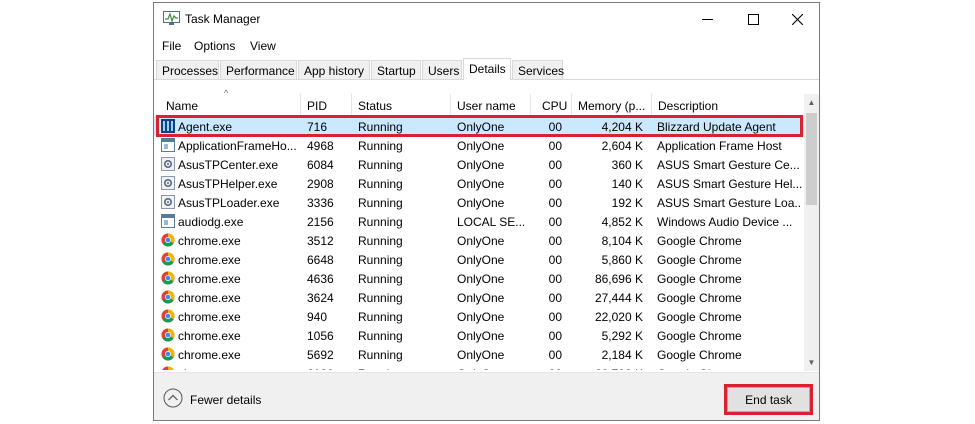  What do you see at coordinates (811, 102) in the screenshot?
I see `scroll-up-icon: ▲` at bounding box center [811, 102].